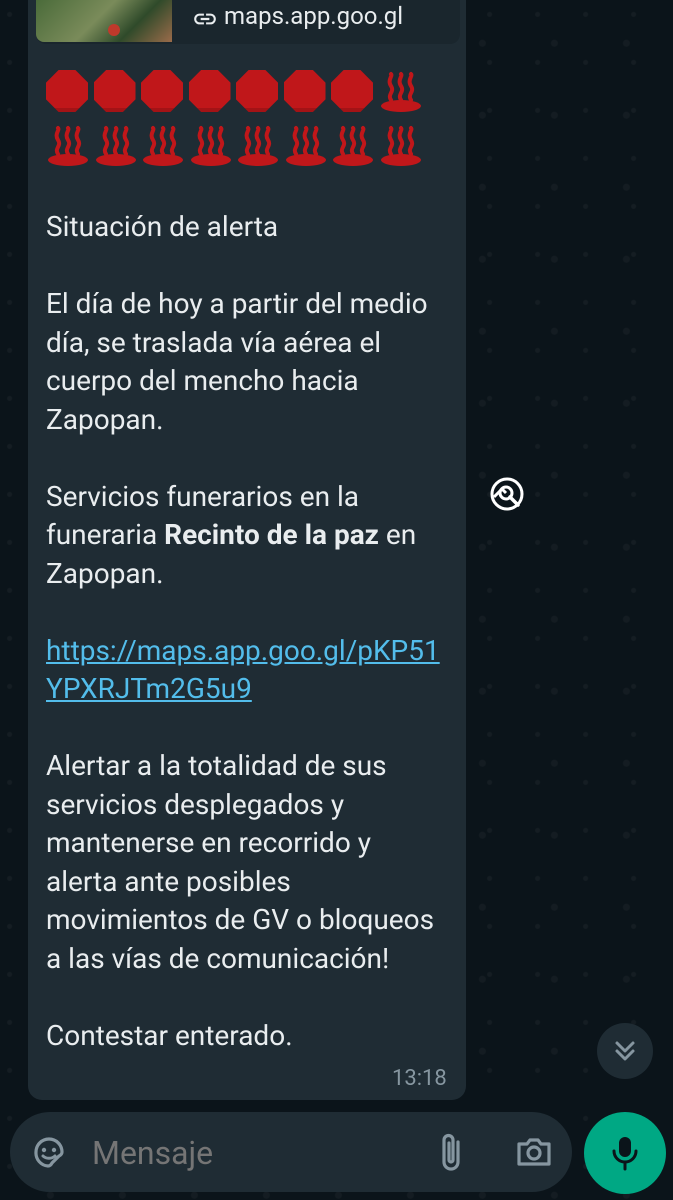 Image resolution: width=673 pixels, height=1200 pixels. Describe the element at coordinates (169, 1035) in the screenshot. I see `message-paragraph: Contestar enterado.` at that location.